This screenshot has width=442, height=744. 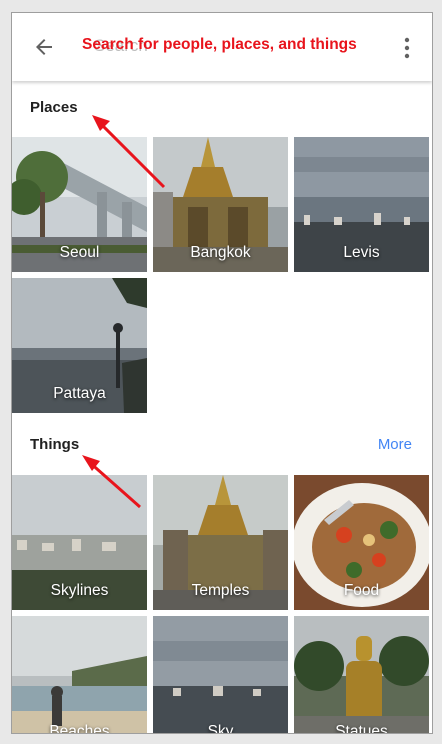 What do you see at coordinates (55, 444) in the screenshot?
I see `things-section-title: Things` at bounding box center [55, 444].